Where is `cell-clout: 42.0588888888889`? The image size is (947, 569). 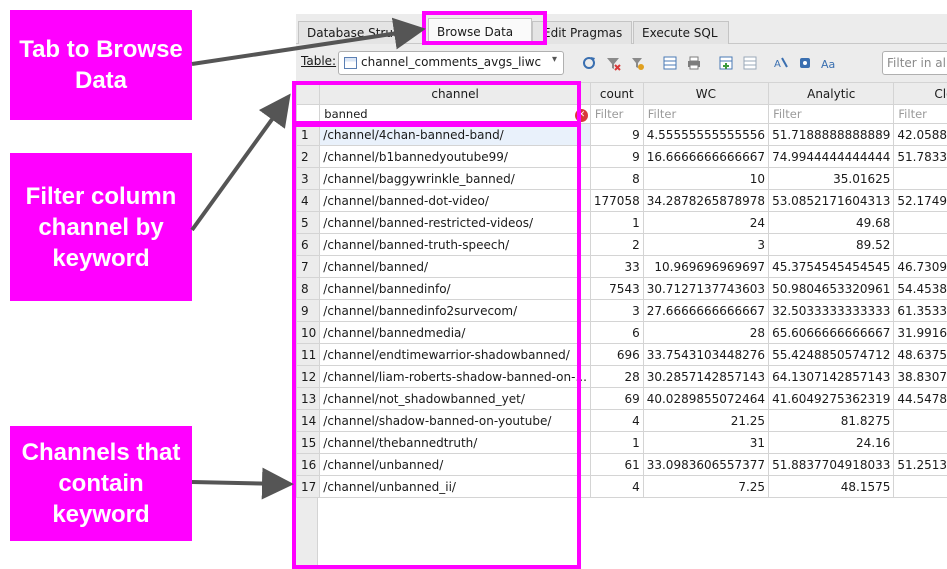
cell-clout: 42.0588888888889 is located at coordinates (920, 134).